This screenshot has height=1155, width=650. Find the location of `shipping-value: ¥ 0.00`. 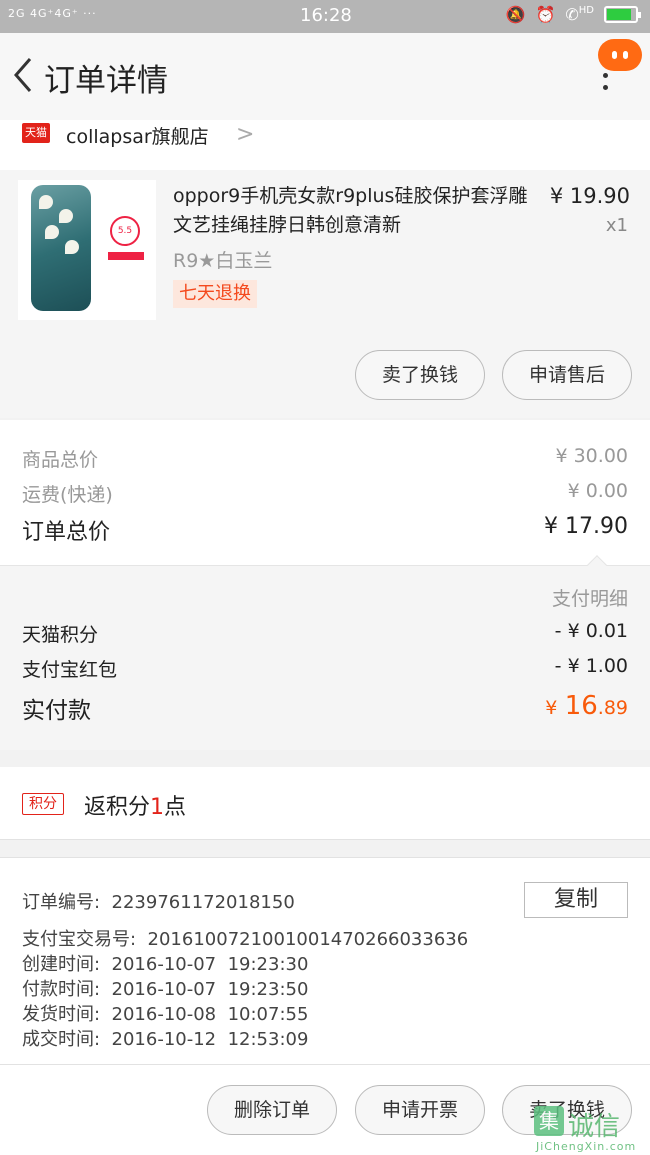

shipping-value: ¥ 0.00 is located at coordinates (597, 491).